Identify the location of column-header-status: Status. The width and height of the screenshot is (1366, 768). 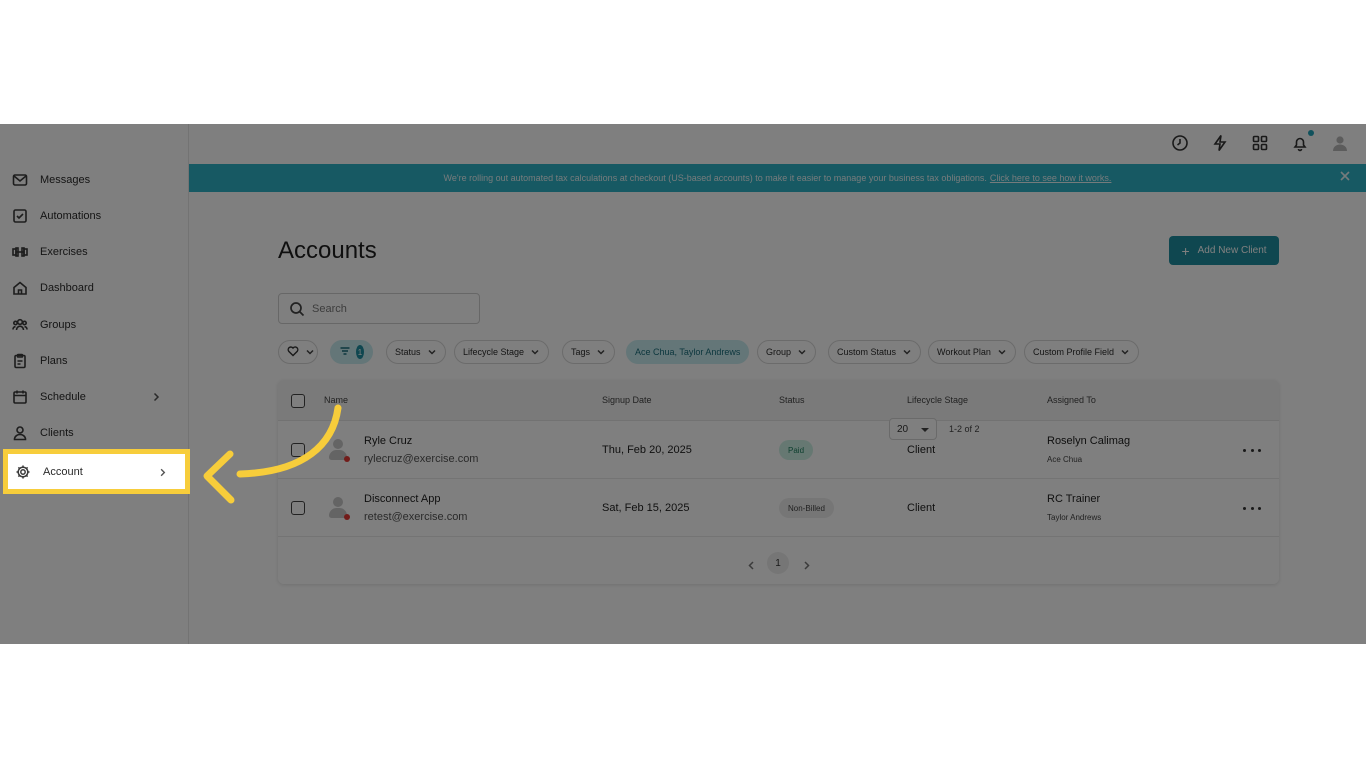
(792, 400).